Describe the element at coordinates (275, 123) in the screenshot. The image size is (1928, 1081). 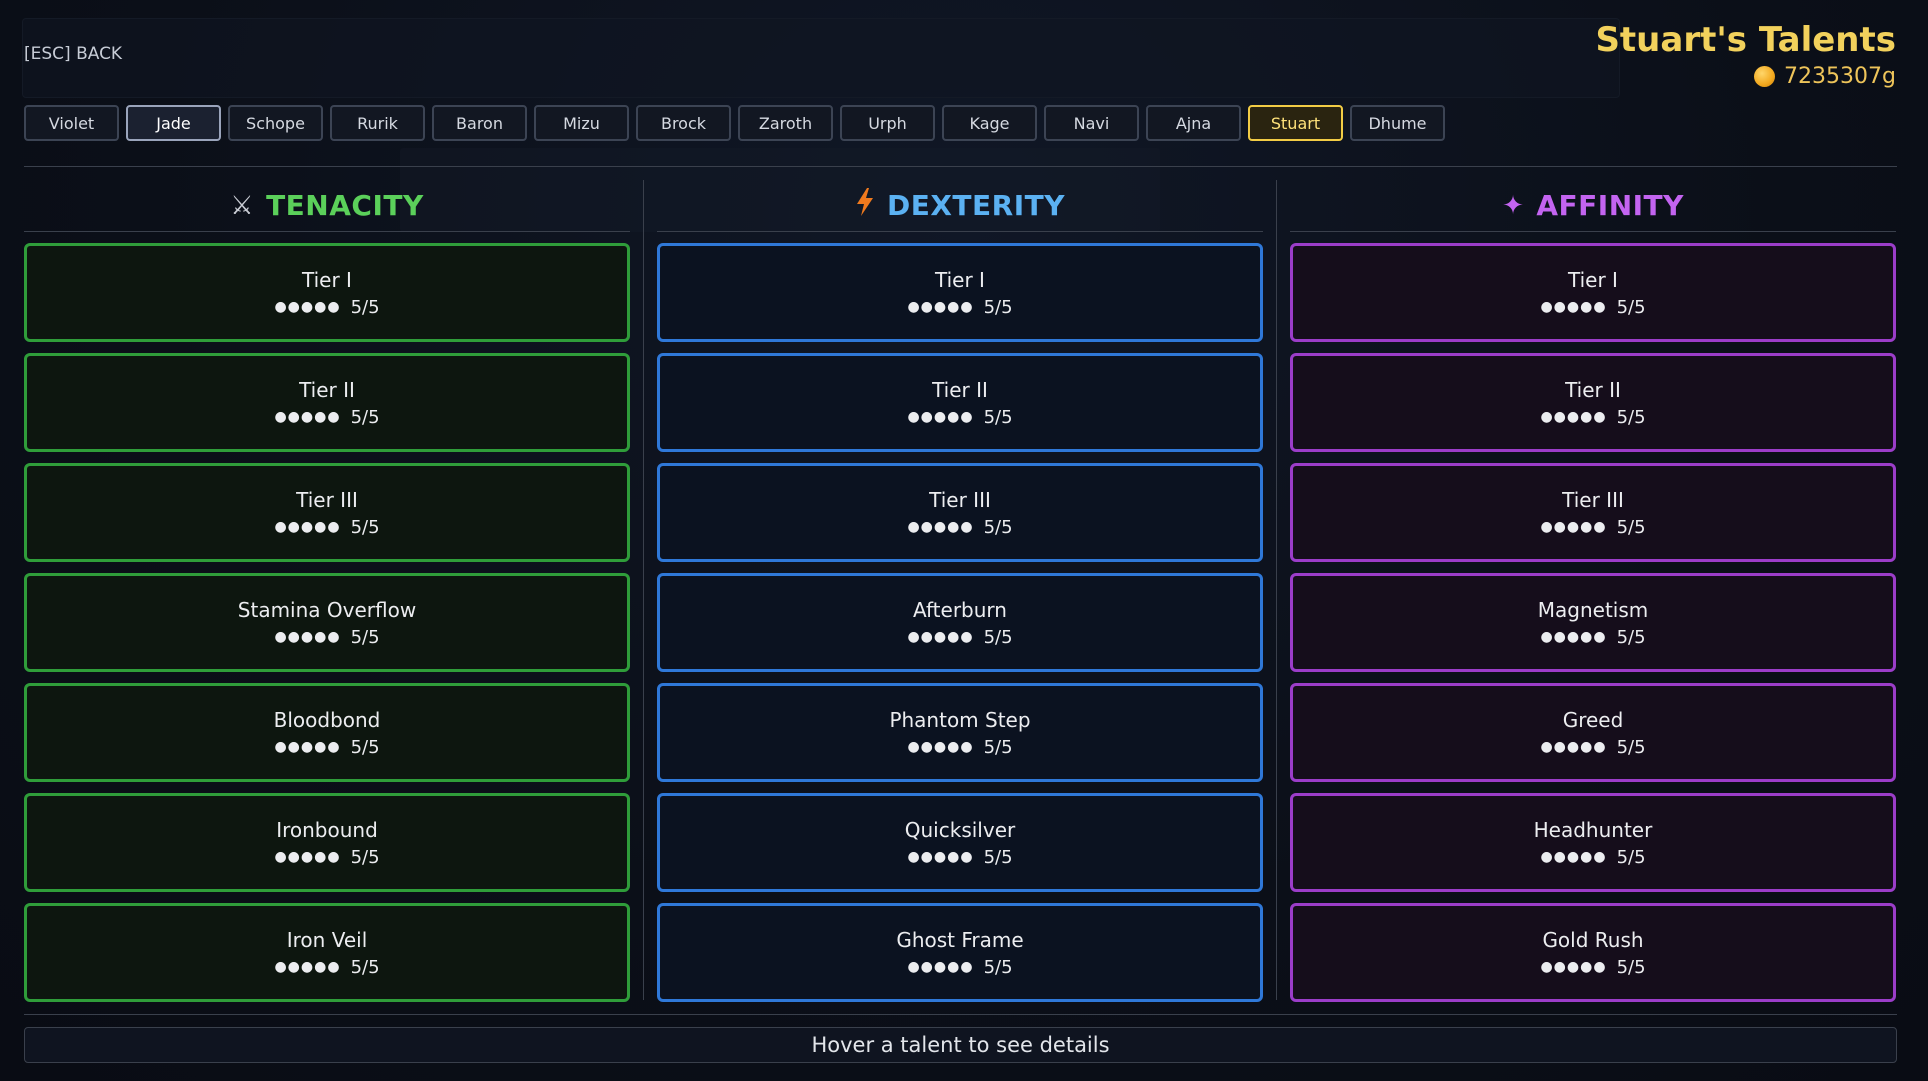
I see `character-tab-schope: Schope` at that location.